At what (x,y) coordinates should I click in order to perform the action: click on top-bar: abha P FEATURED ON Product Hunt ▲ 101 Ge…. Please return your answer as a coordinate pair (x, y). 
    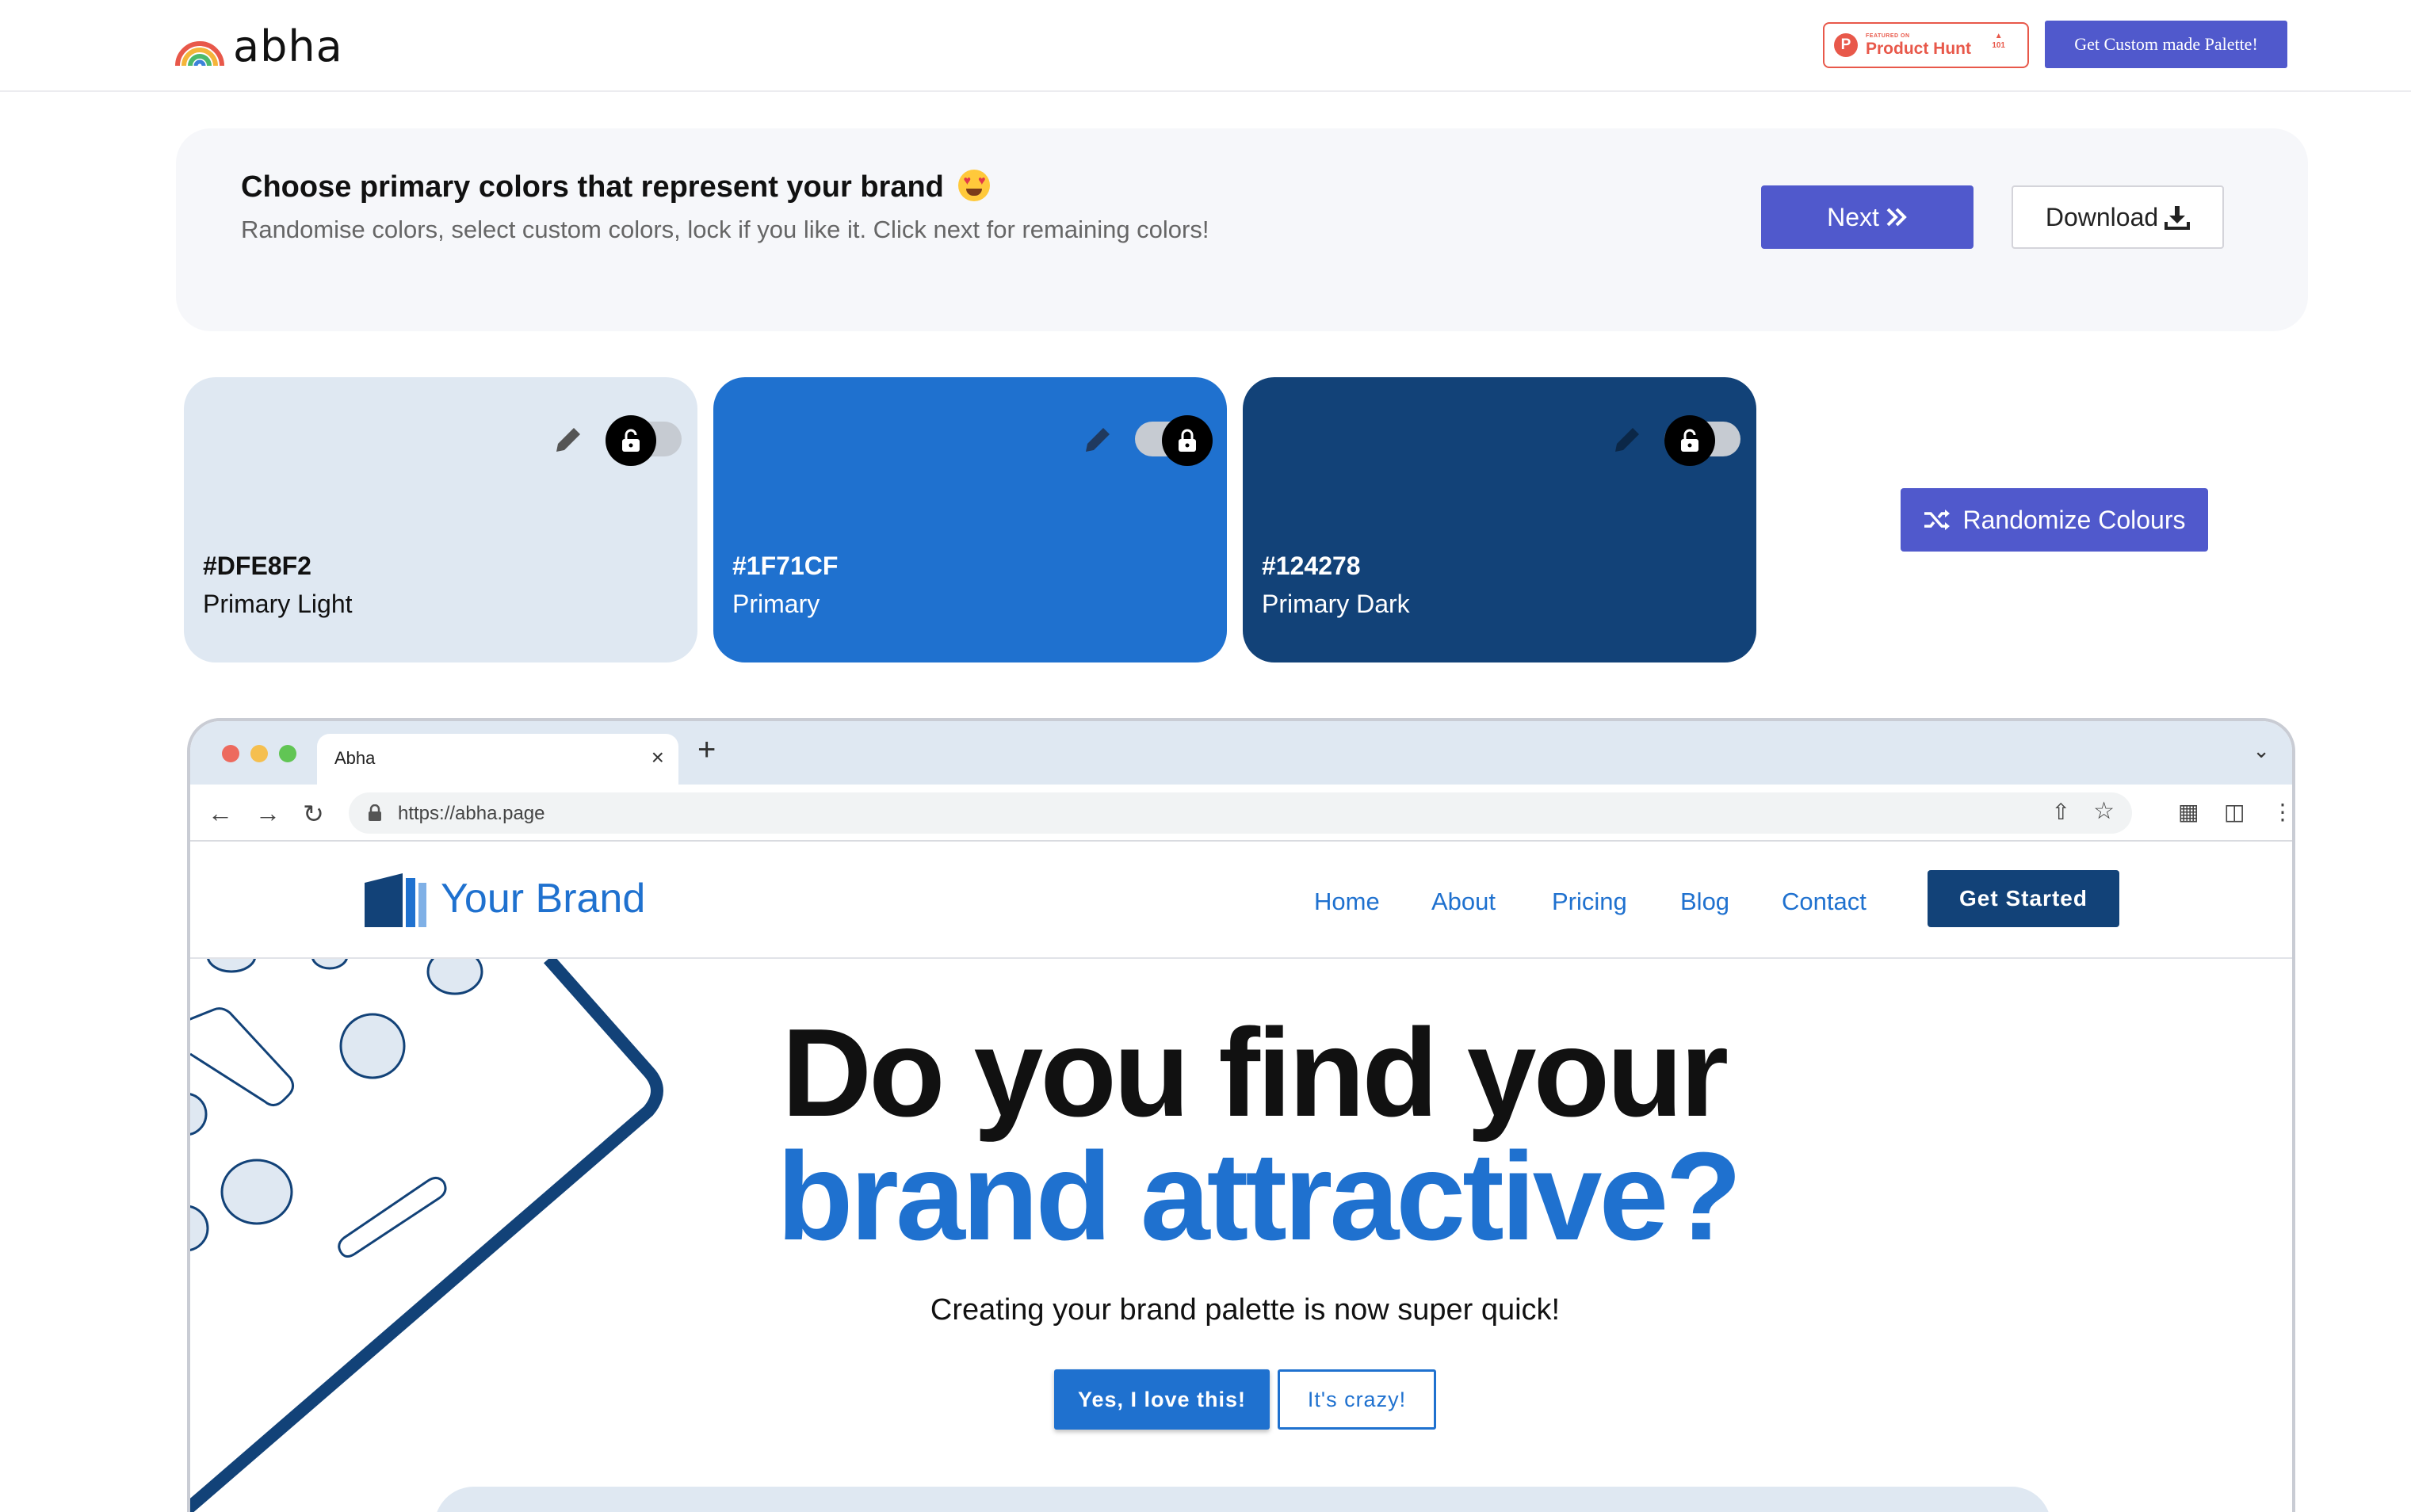
    Looking at the image, I should click on (1205, 46).